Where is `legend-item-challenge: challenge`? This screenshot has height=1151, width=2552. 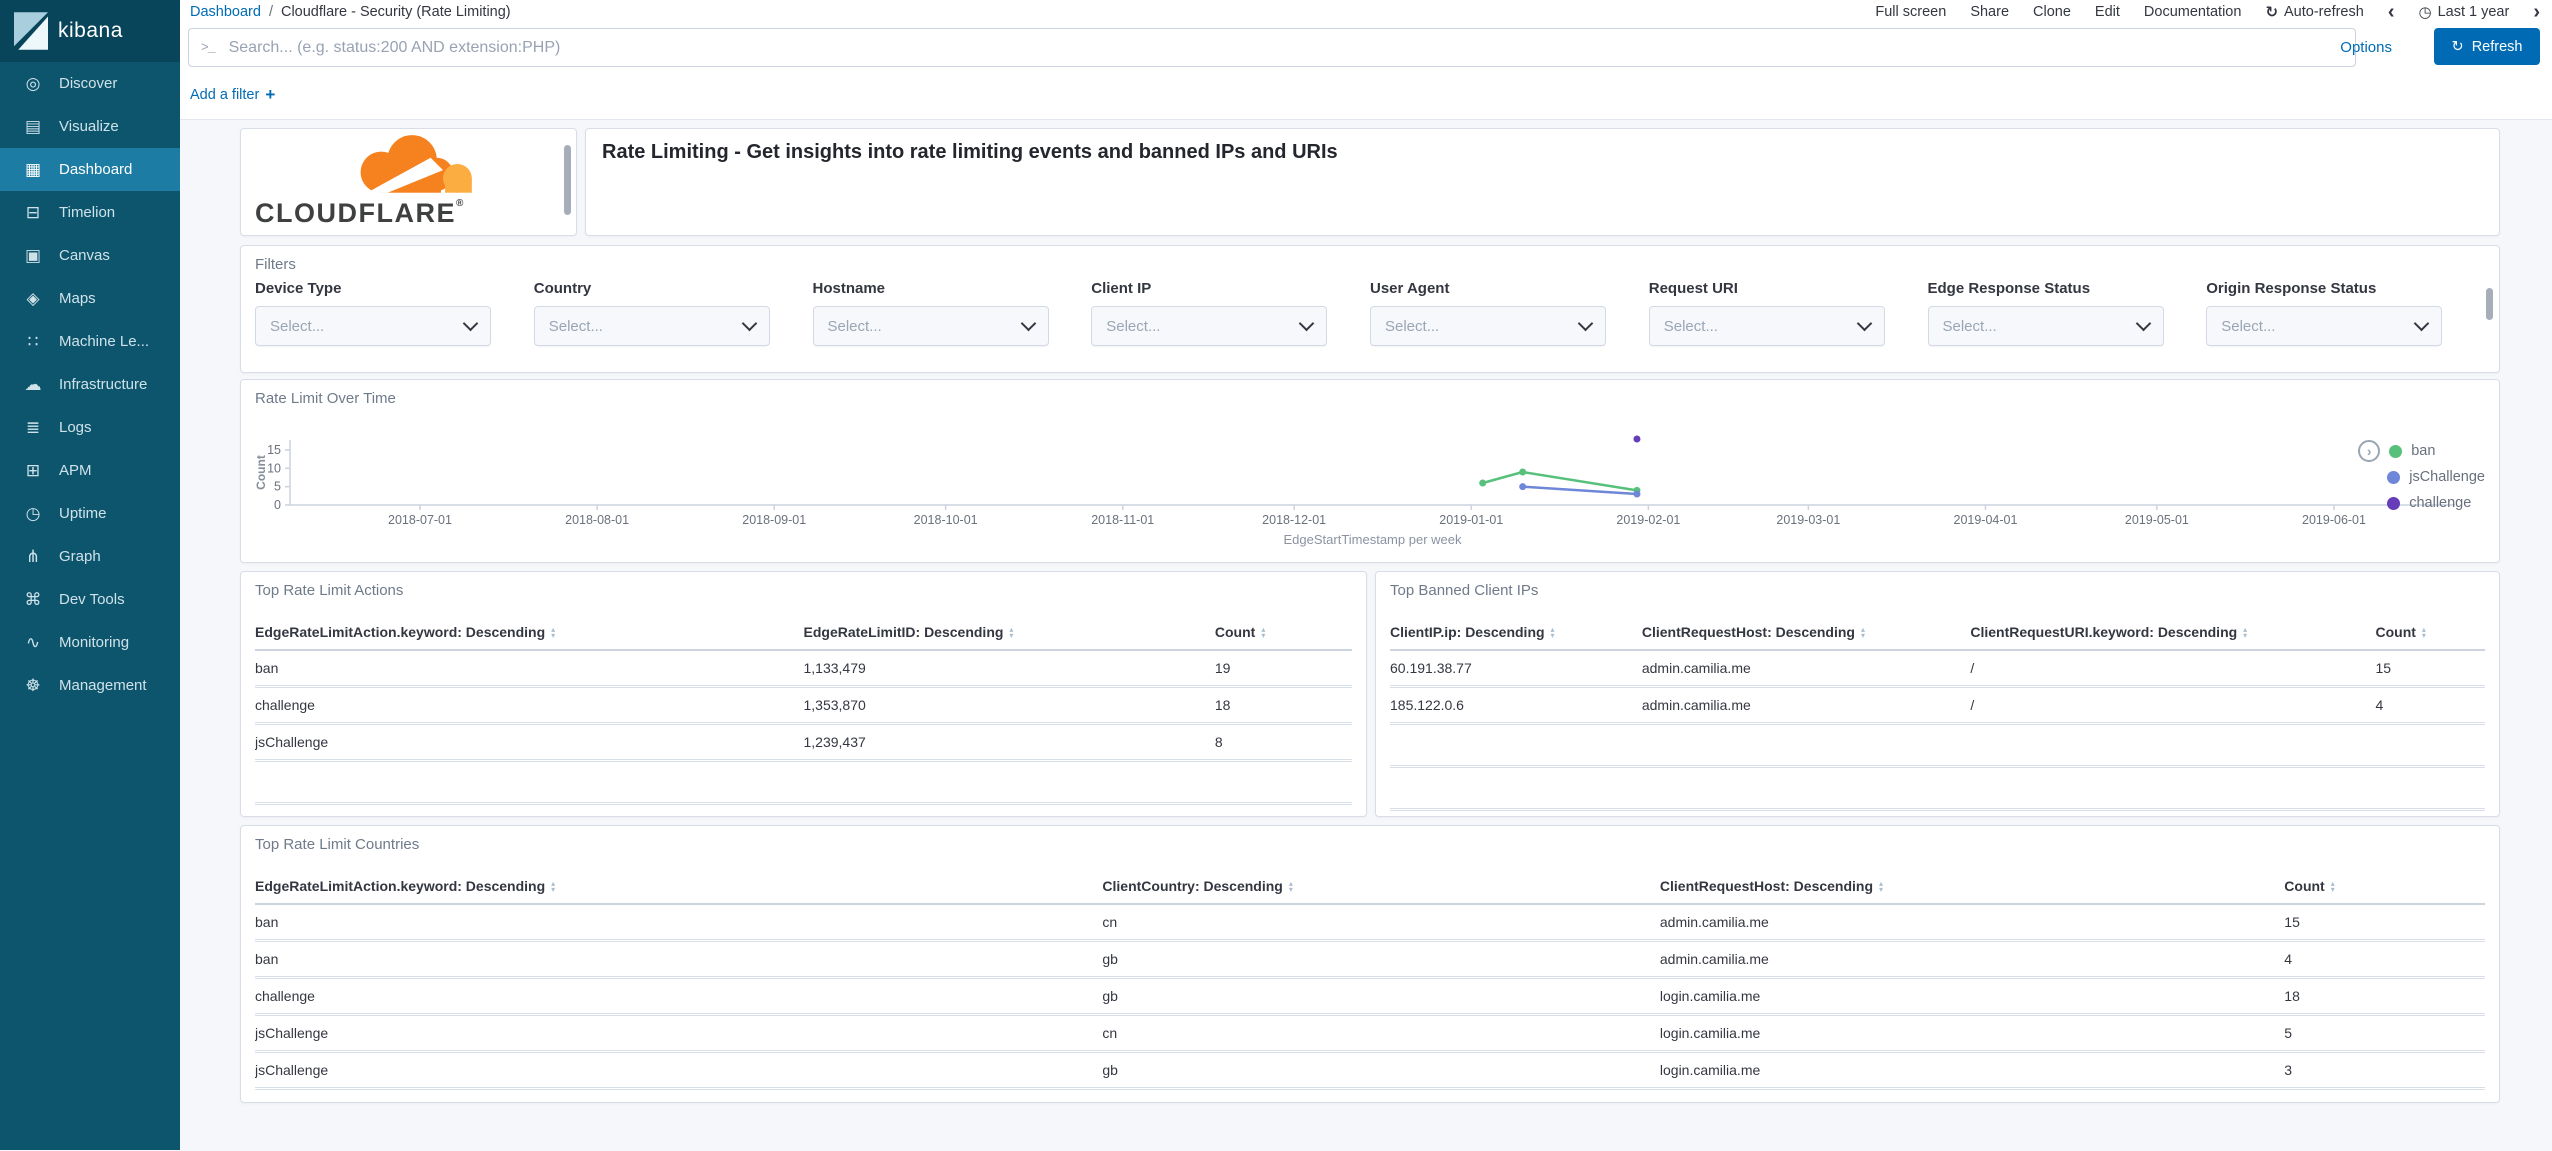 legend-item-challenge: challenge is located at coordinates (2421, 503).